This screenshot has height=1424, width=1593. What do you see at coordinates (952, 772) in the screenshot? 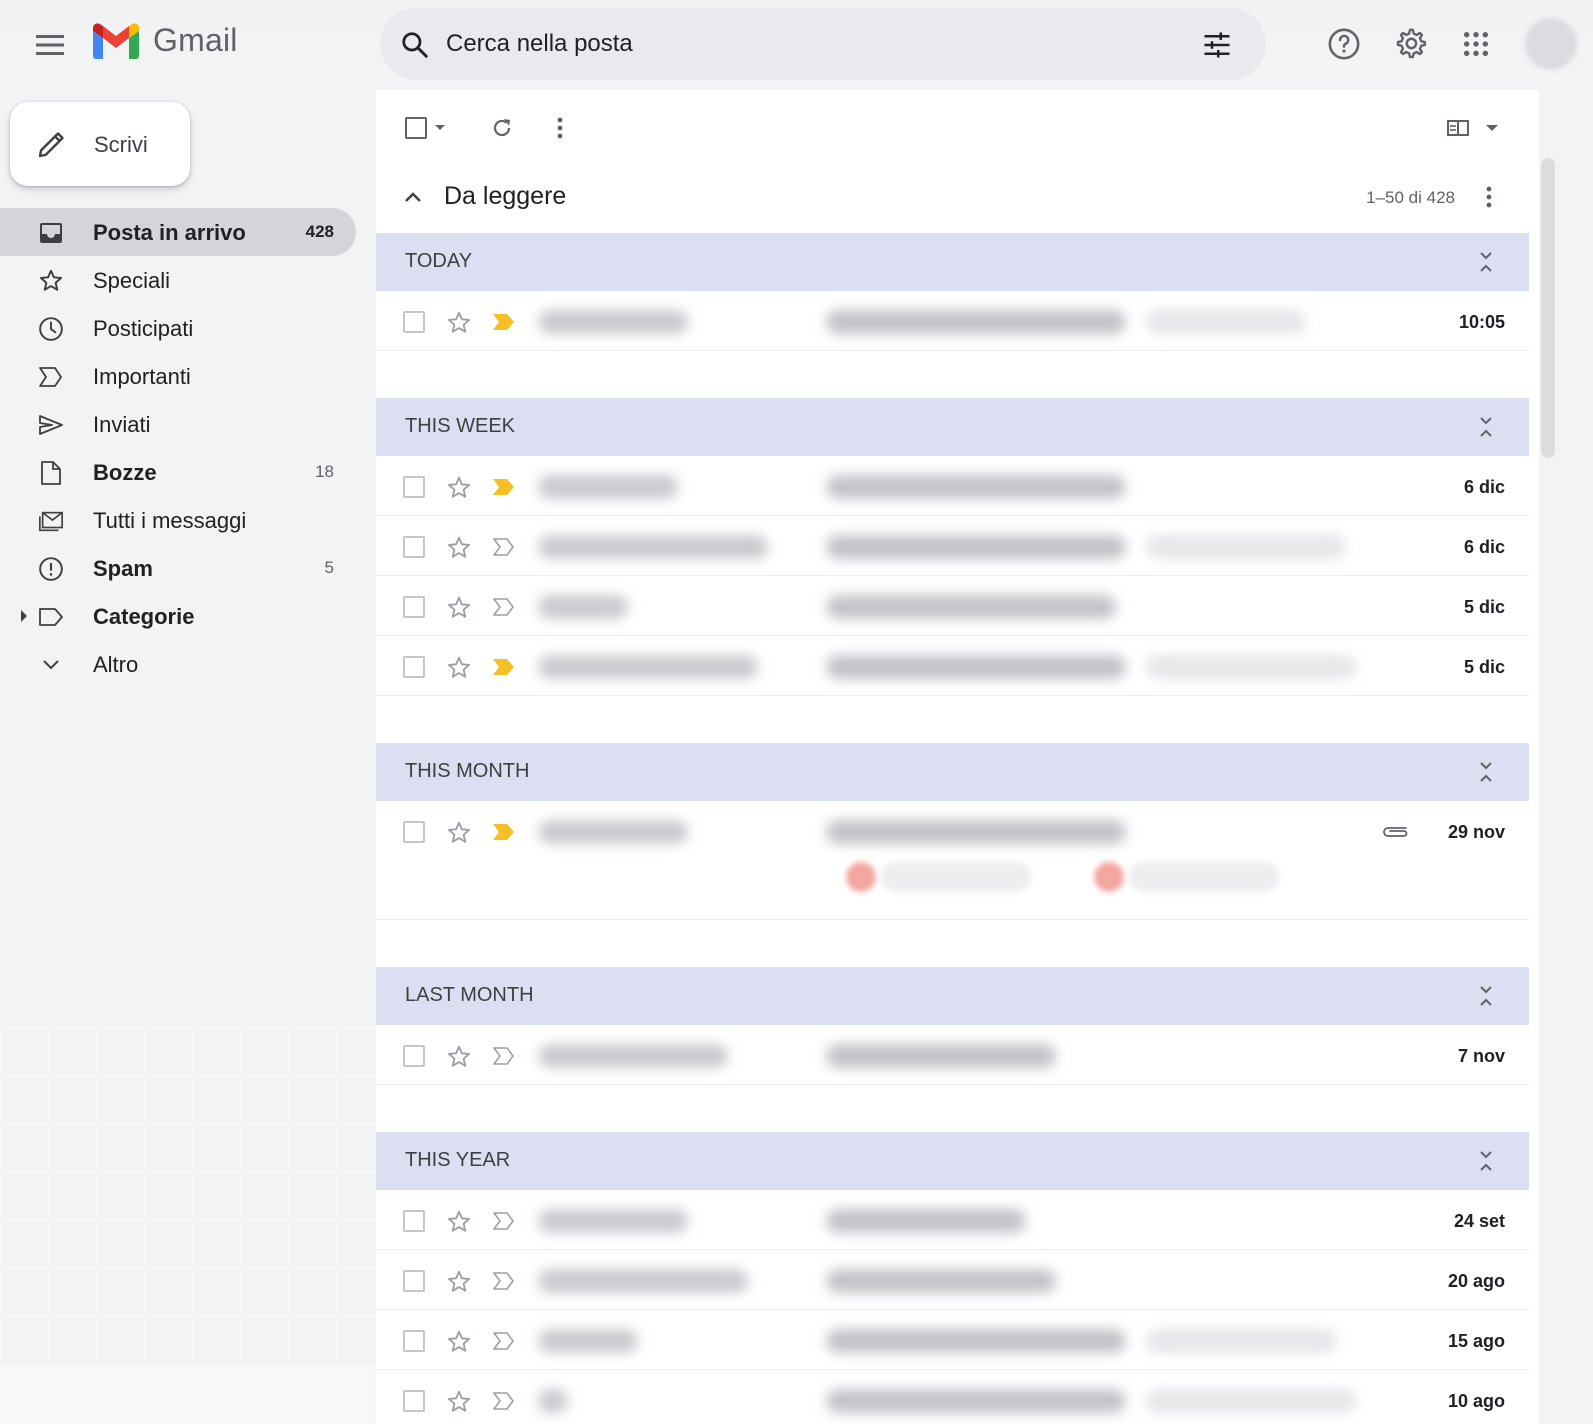
I see `group-header: THIS MONTH` at bounding box center [952, 772].